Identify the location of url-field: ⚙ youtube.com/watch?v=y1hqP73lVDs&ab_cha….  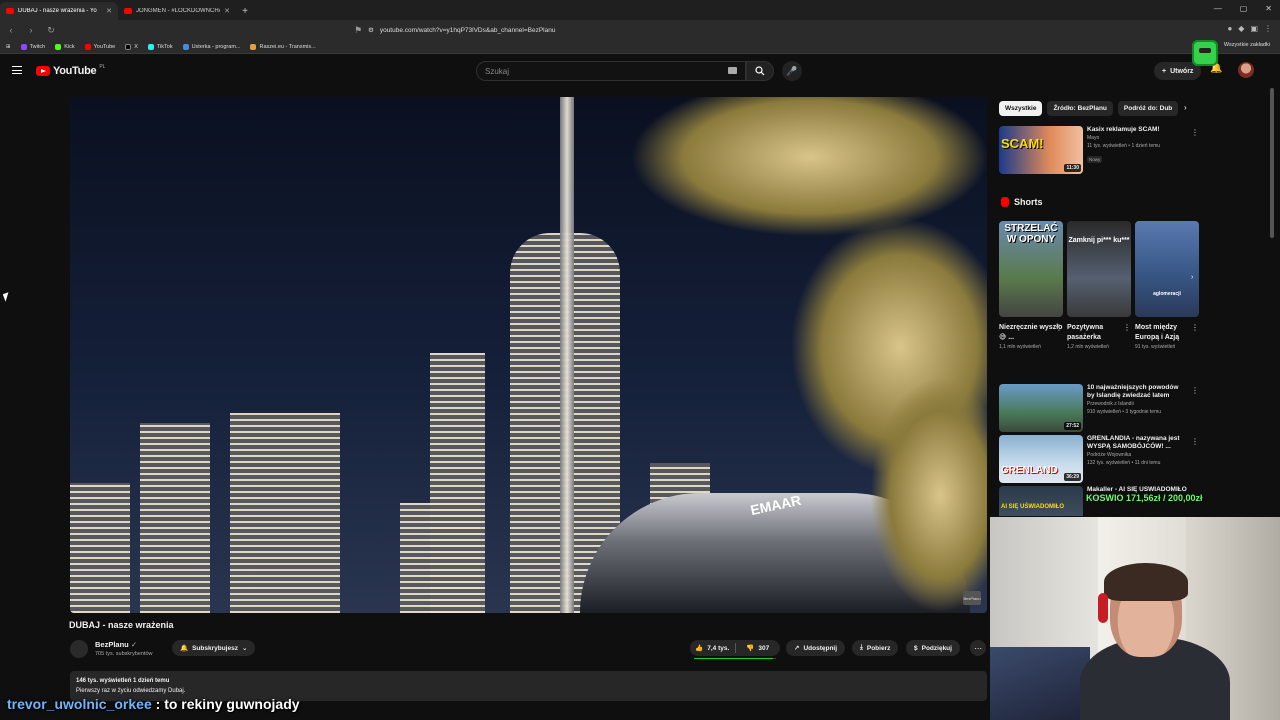
(638, 30).